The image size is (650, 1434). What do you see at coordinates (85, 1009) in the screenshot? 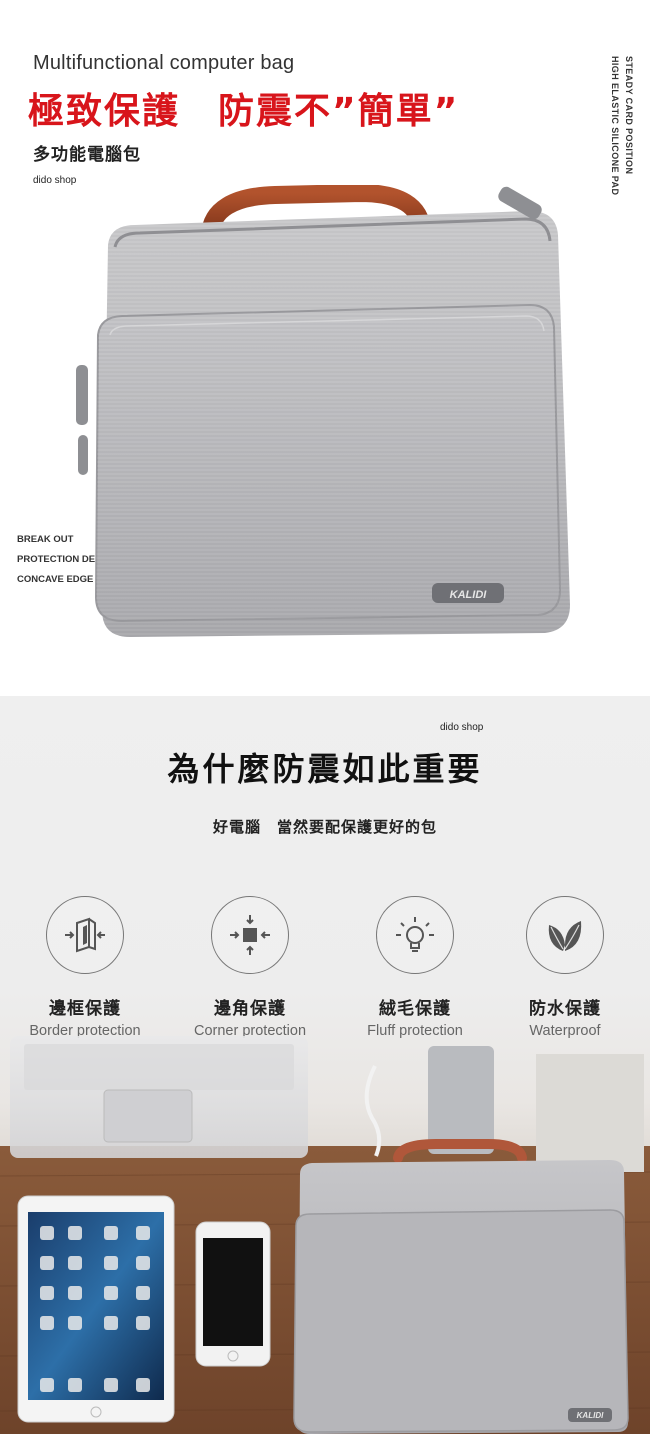
I see `feature-title: 邊框保護` at bounding box center [85, 1009].